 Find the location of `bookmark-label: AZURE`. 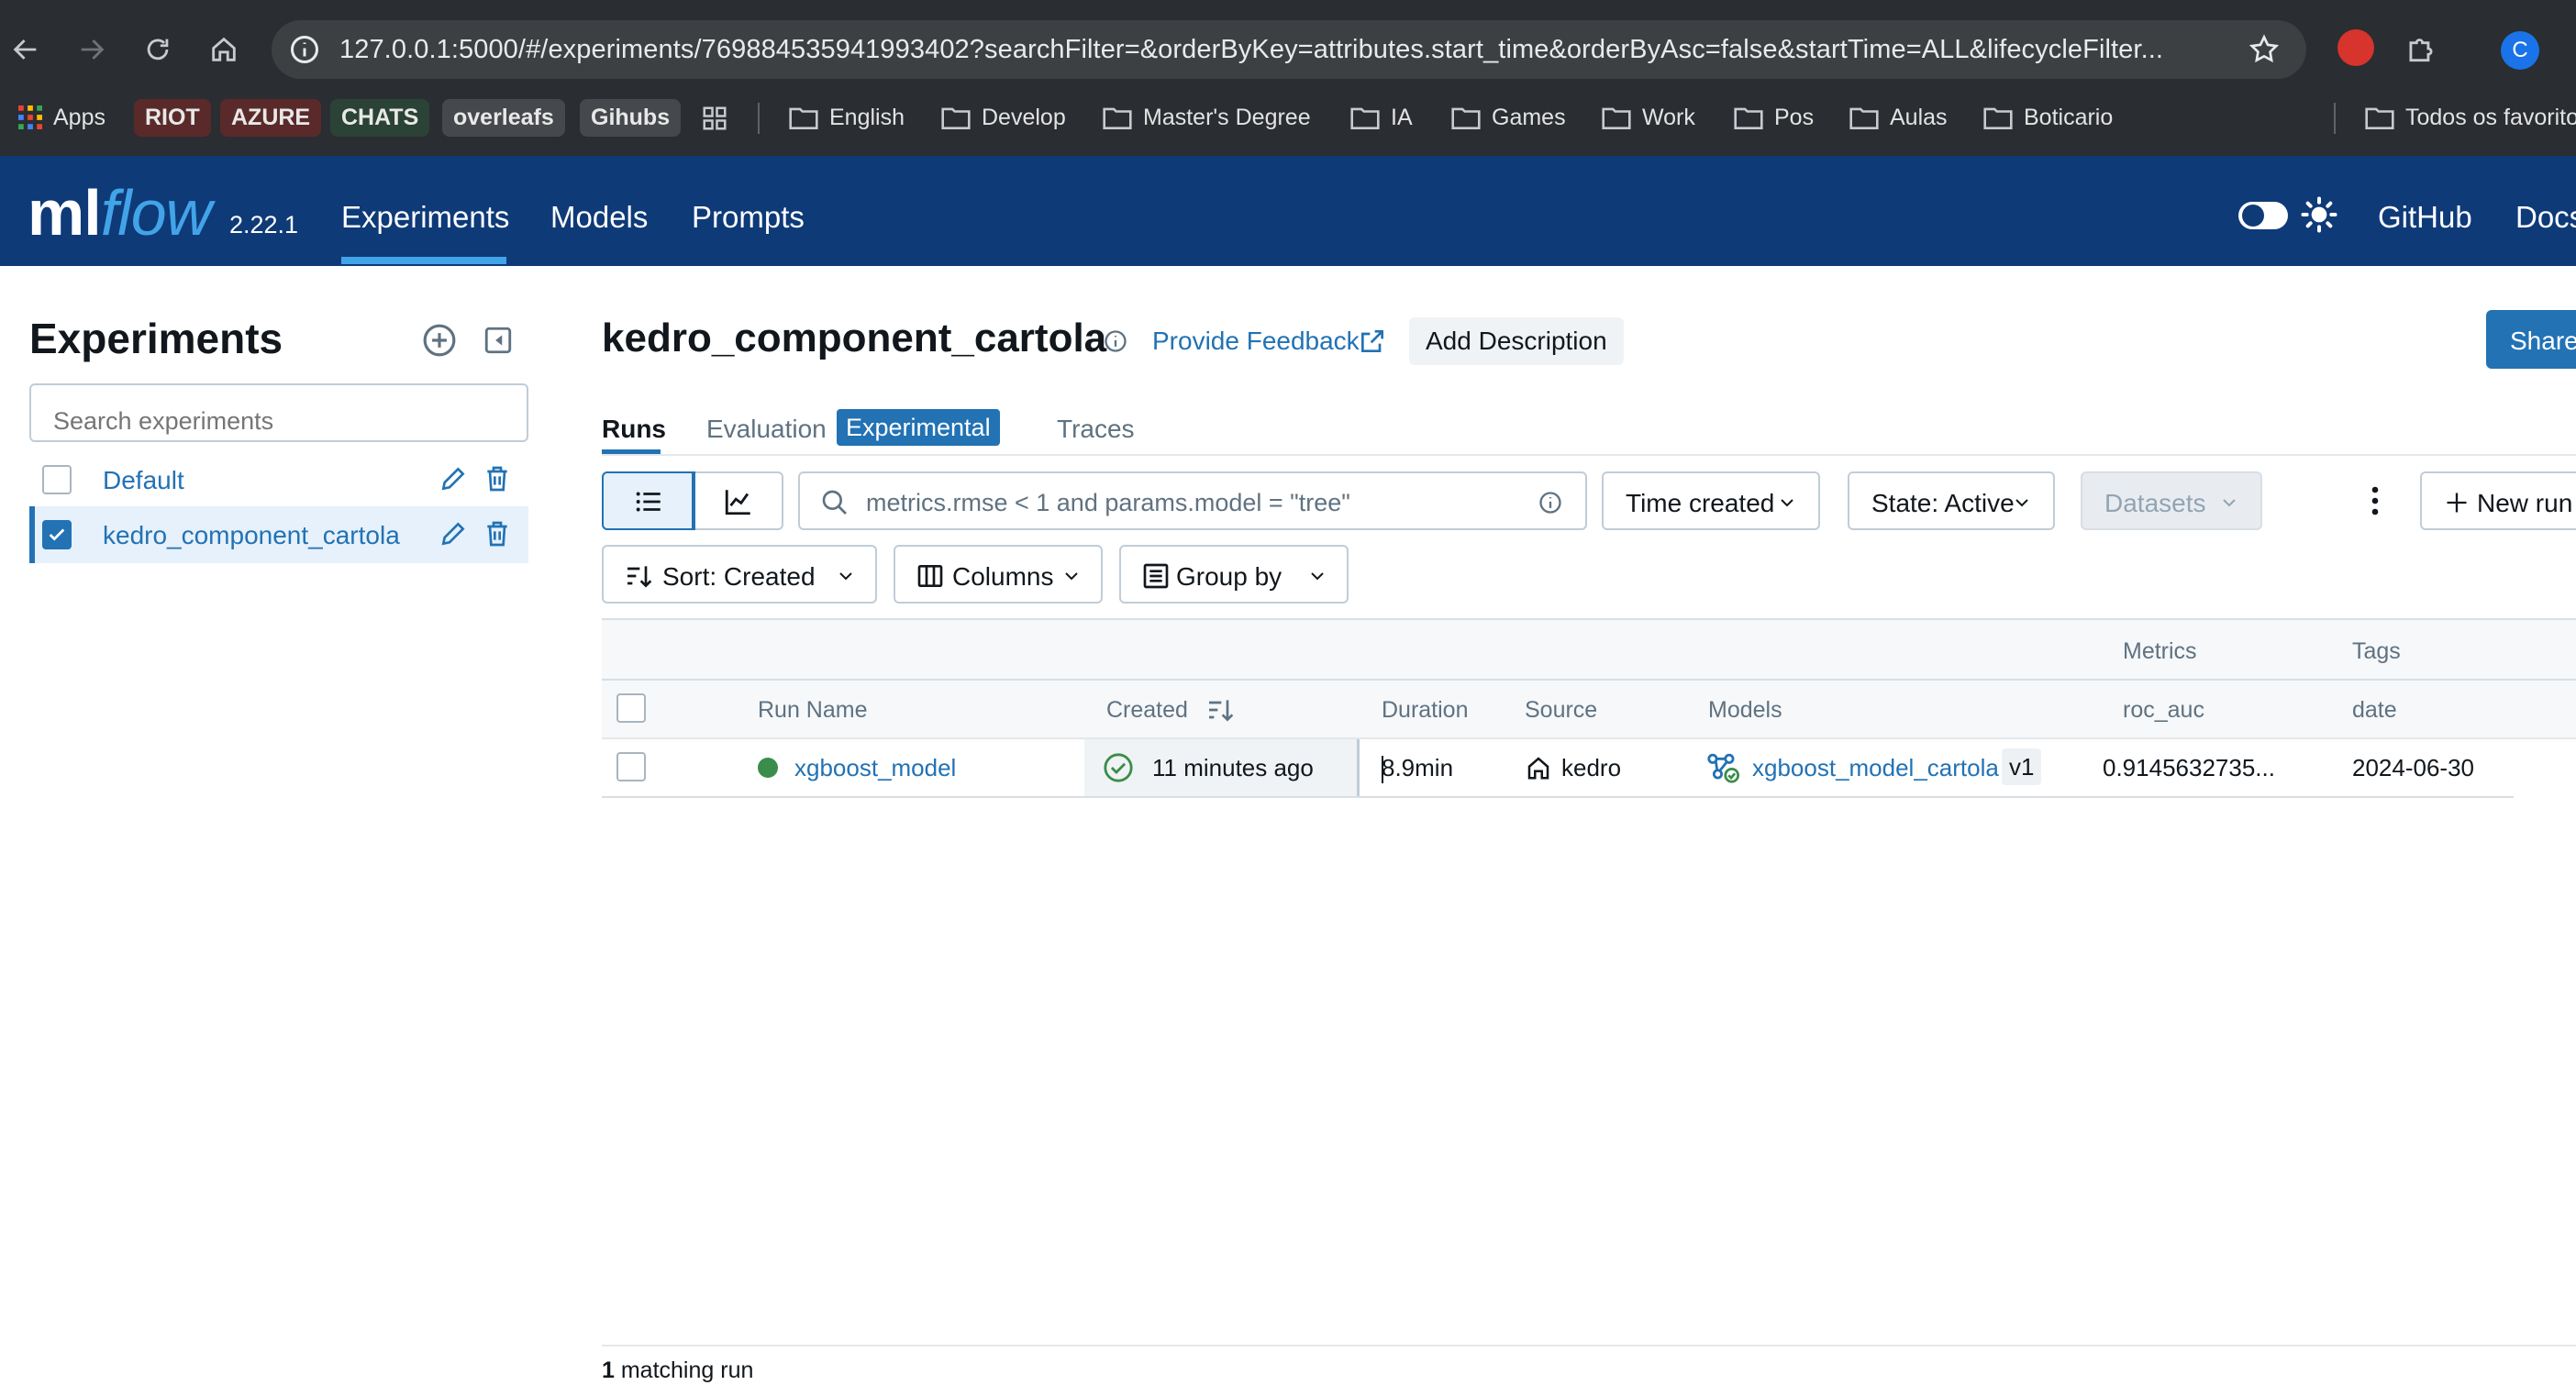

bookmark-label: AZURE is located at coordinates (271, 117).